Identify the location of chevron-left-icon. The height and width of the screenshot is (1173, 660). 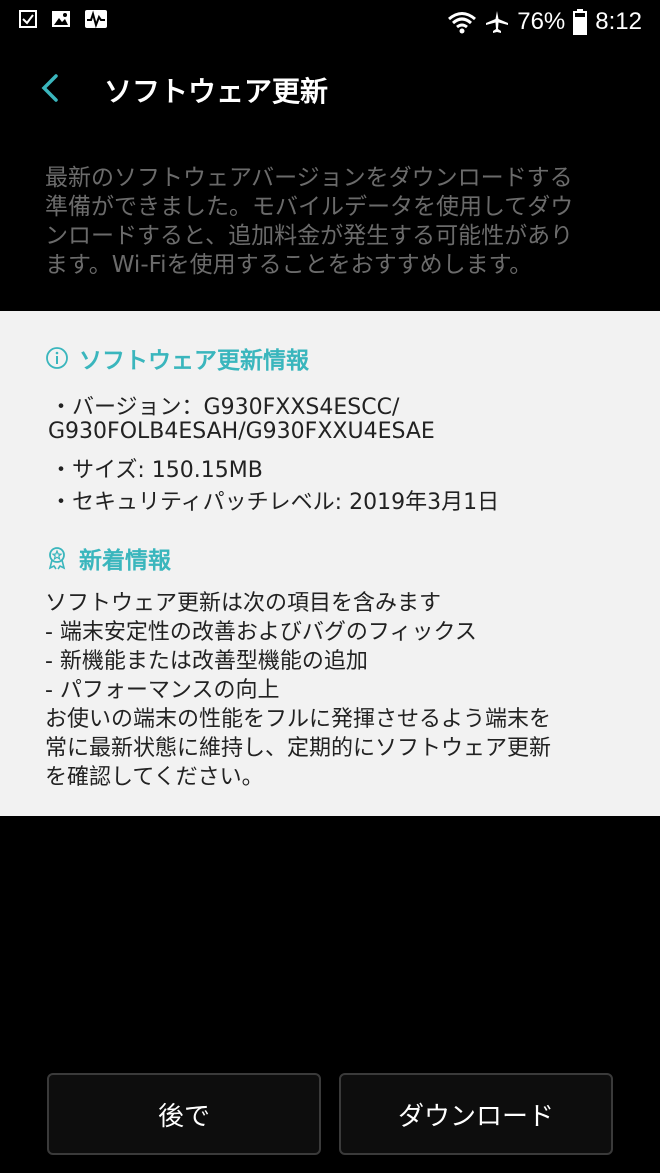
(49, 88).